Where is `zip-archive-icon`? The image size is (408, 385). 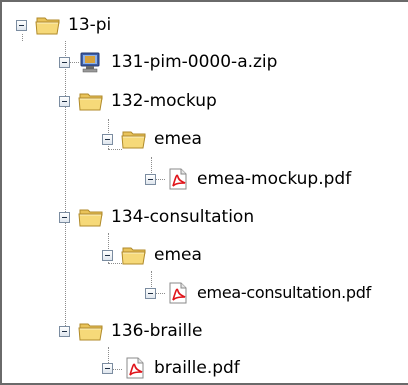 zip-archive-icon is located at coordinates (91, 62).